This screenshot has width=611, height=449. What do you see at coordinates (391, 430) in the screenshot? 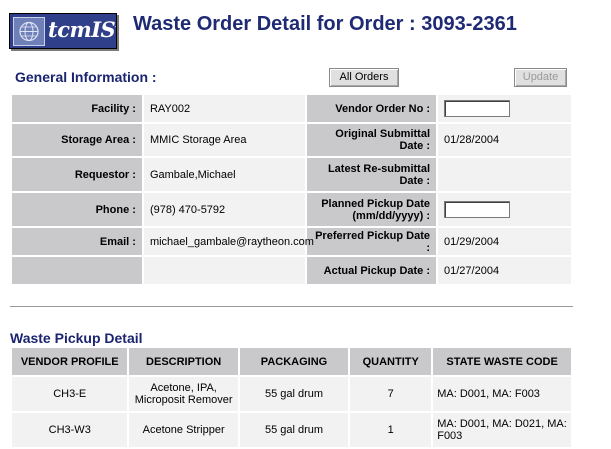
I see `quantity-cell: 1` at bounding box center [391, 430].